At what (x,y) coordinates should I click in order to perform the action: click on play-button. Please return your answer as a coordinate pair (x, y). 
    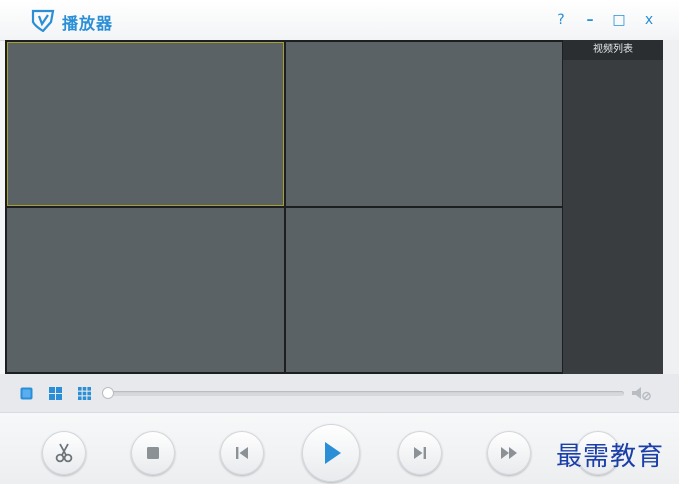
    Looking at the image, I should click on (331, 453).